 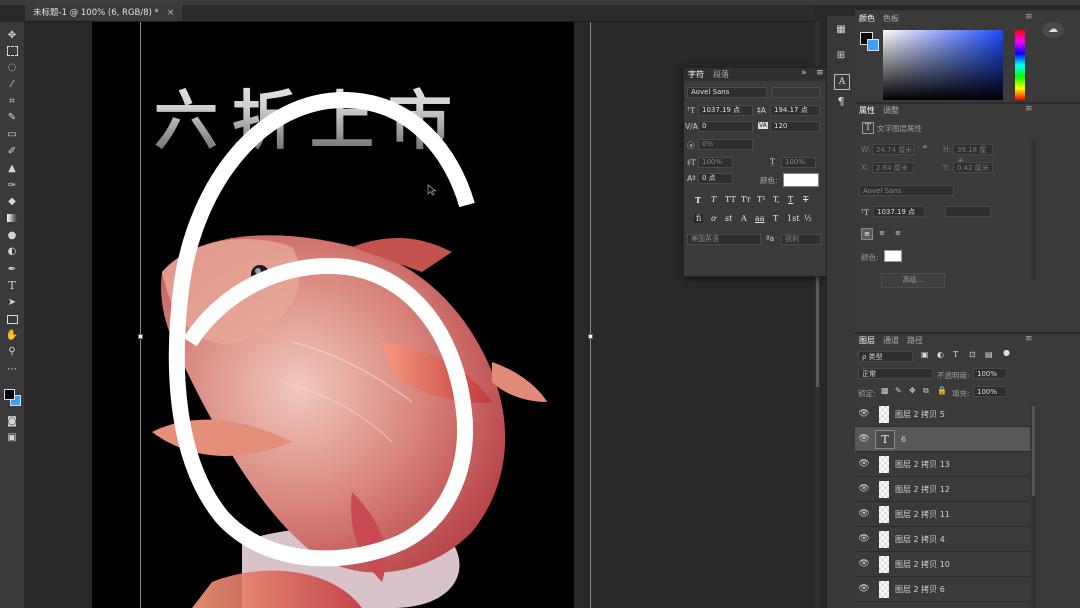 I want to click on tab-character: 字符, so click(x=696, y=74).